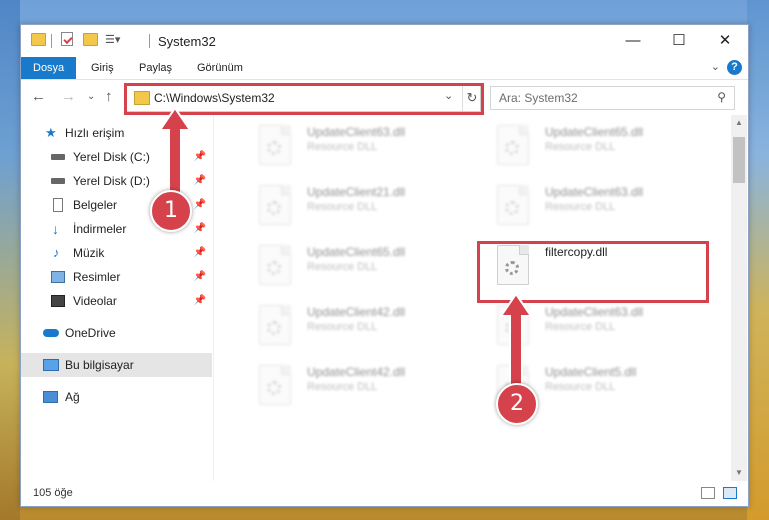 The image size is (769, 520). Describe the element at coordinates (68, 96) in the screenshot. I see `forward-button: →` at that location.